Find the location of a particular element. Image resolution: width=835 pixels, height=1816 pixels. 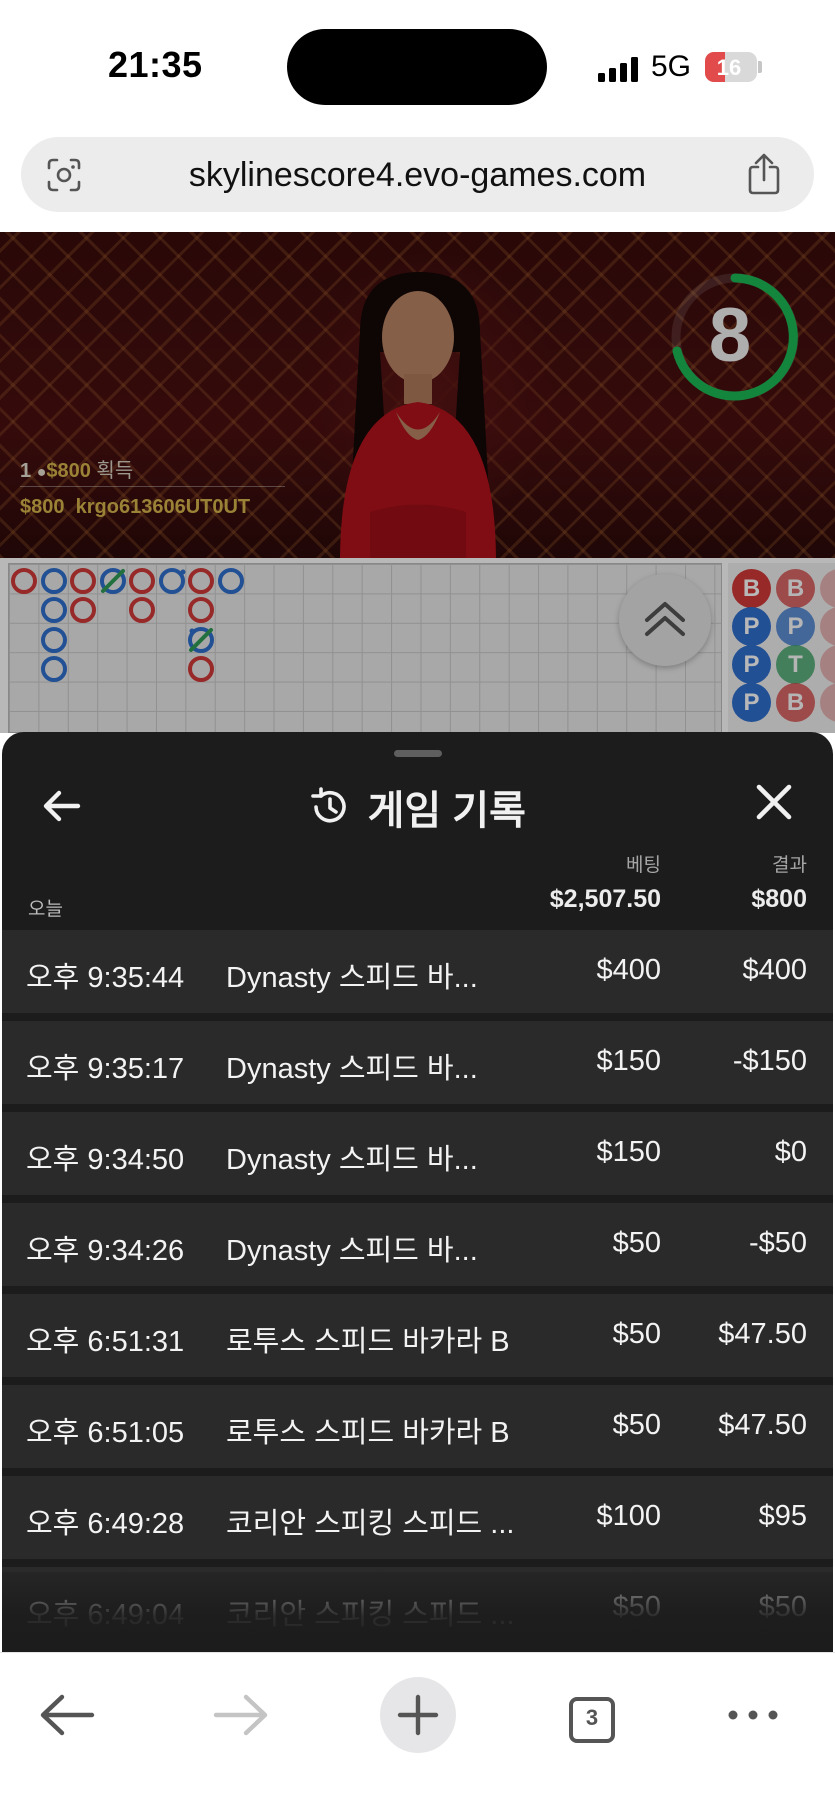

back-arrow-icon is located at coordinates (66, 1715).